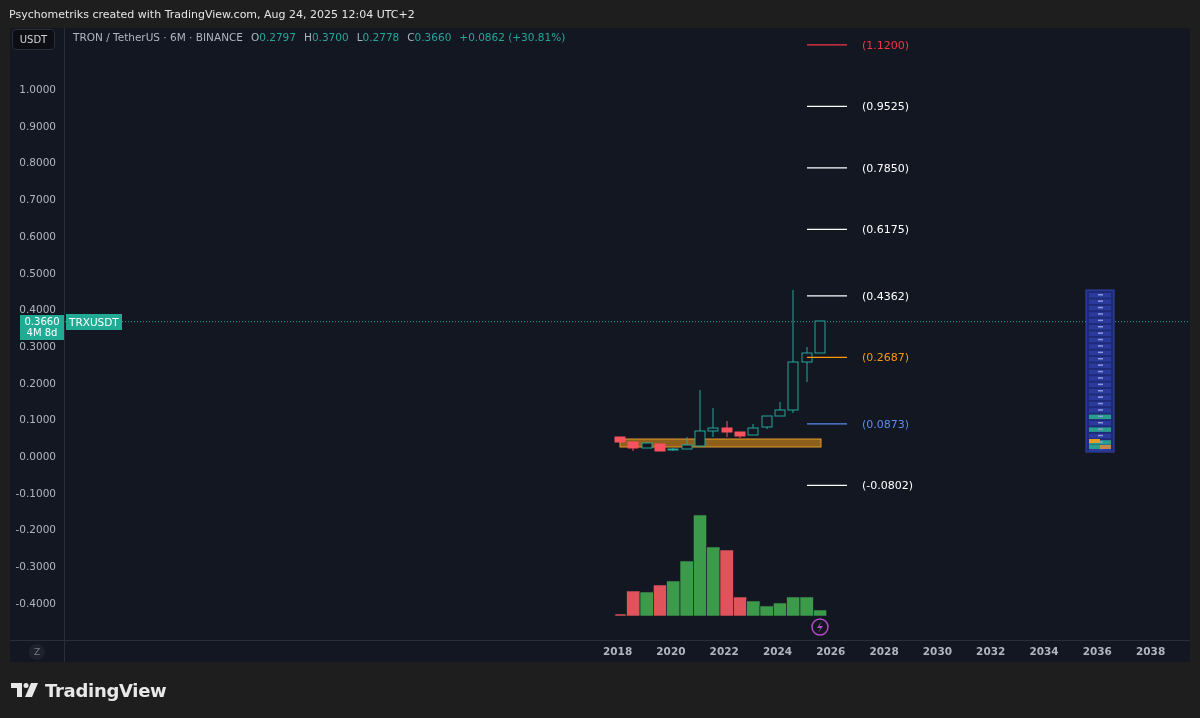  I want to click on fib-label: (0.7850), so click(886, 168).